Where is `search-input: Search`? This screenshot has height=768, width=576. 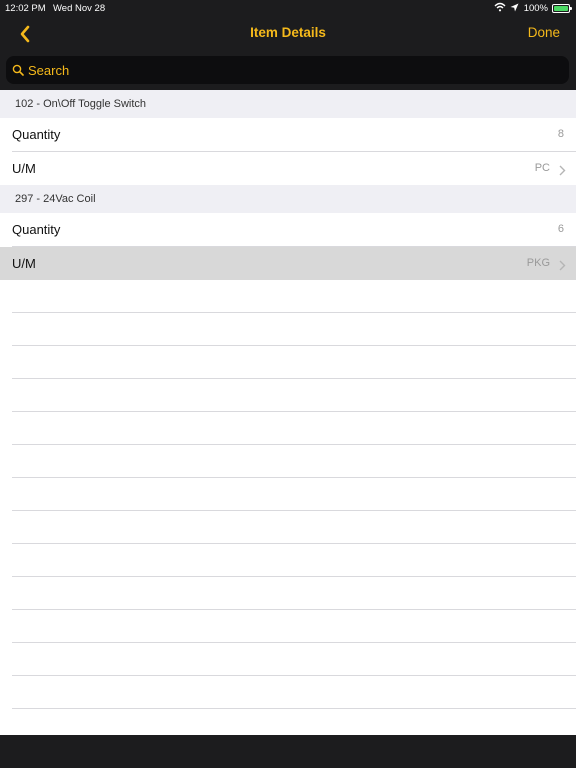 search-input: Search is located at coordinates (287, 70).